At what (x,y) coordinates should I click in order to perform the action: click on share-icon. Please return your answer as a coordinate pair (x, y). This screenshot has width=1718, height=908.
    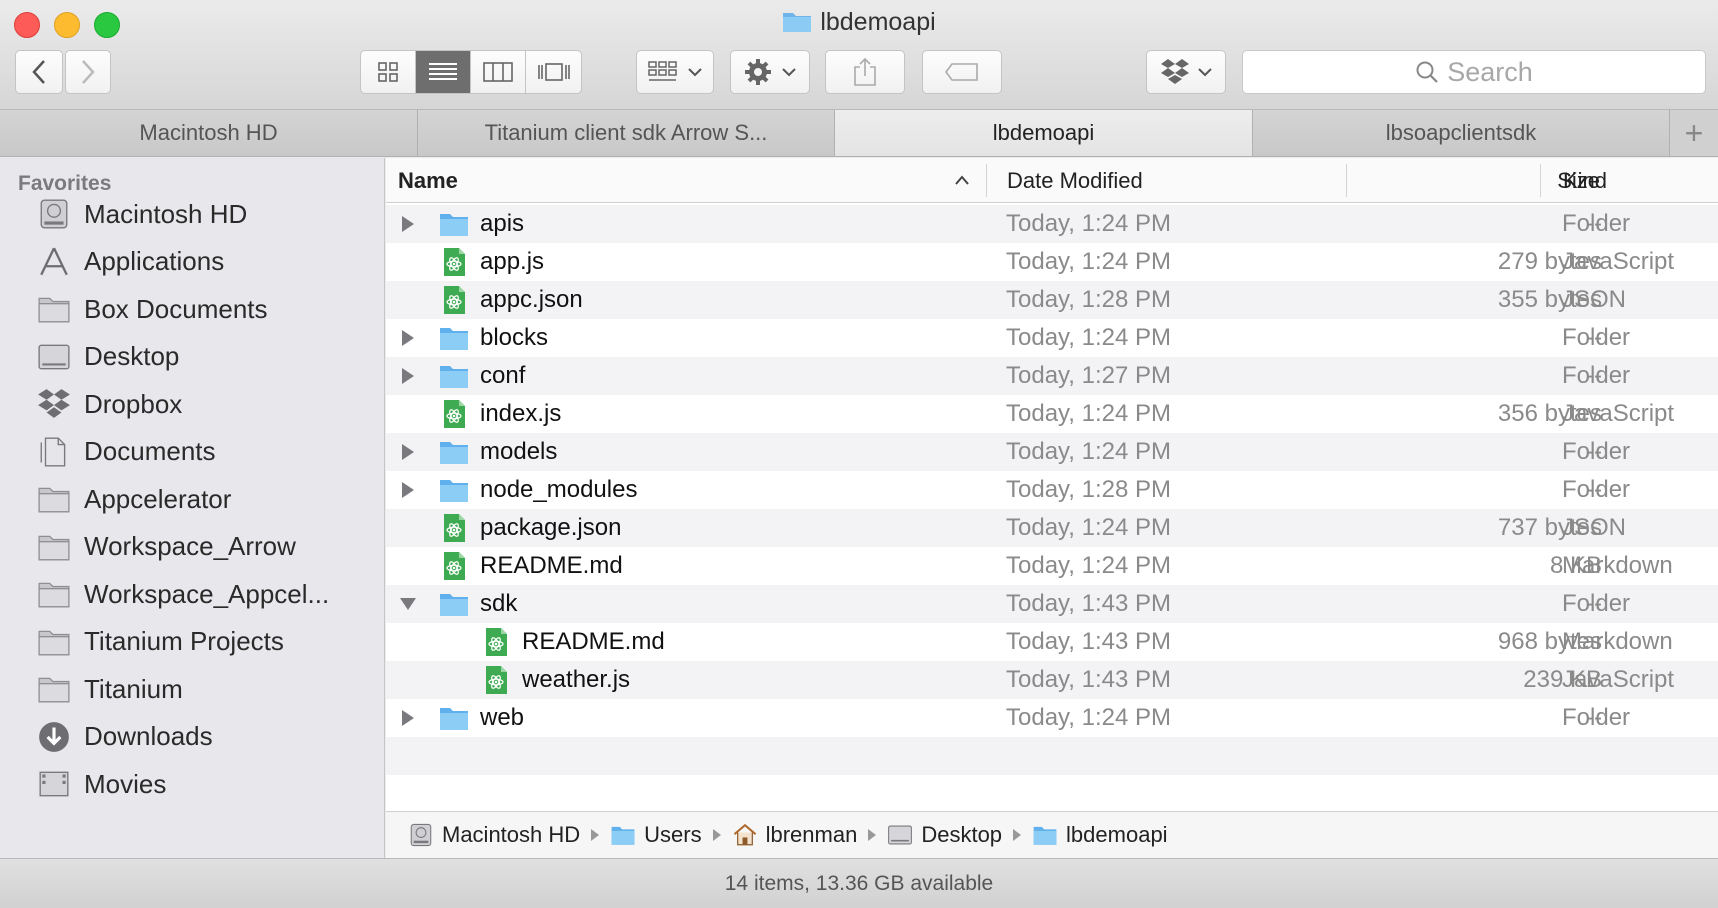
    Looking at the image, I should click on (865, 71).